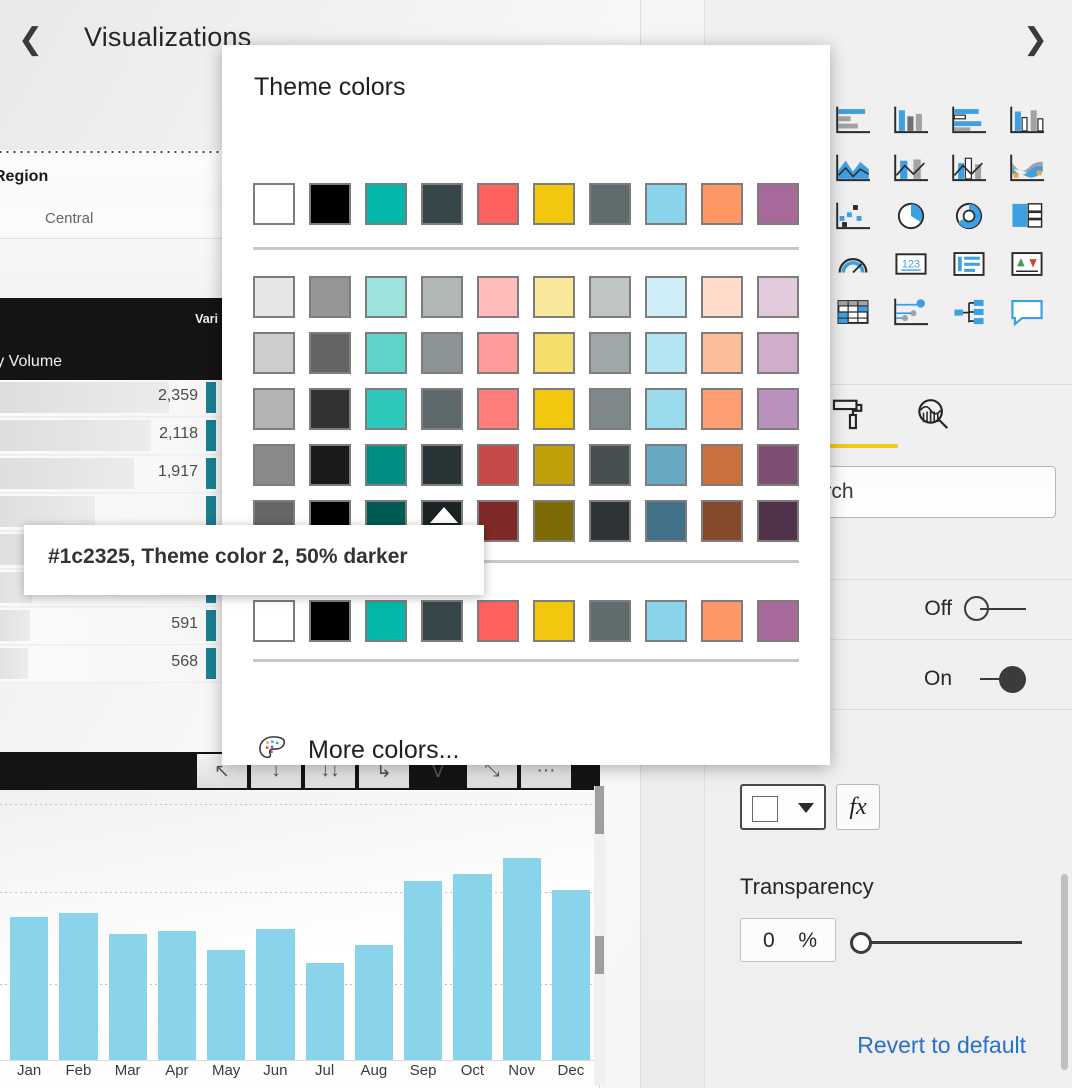  I want to click on viz-type-clustered-bar-chart, so click(969, 120).